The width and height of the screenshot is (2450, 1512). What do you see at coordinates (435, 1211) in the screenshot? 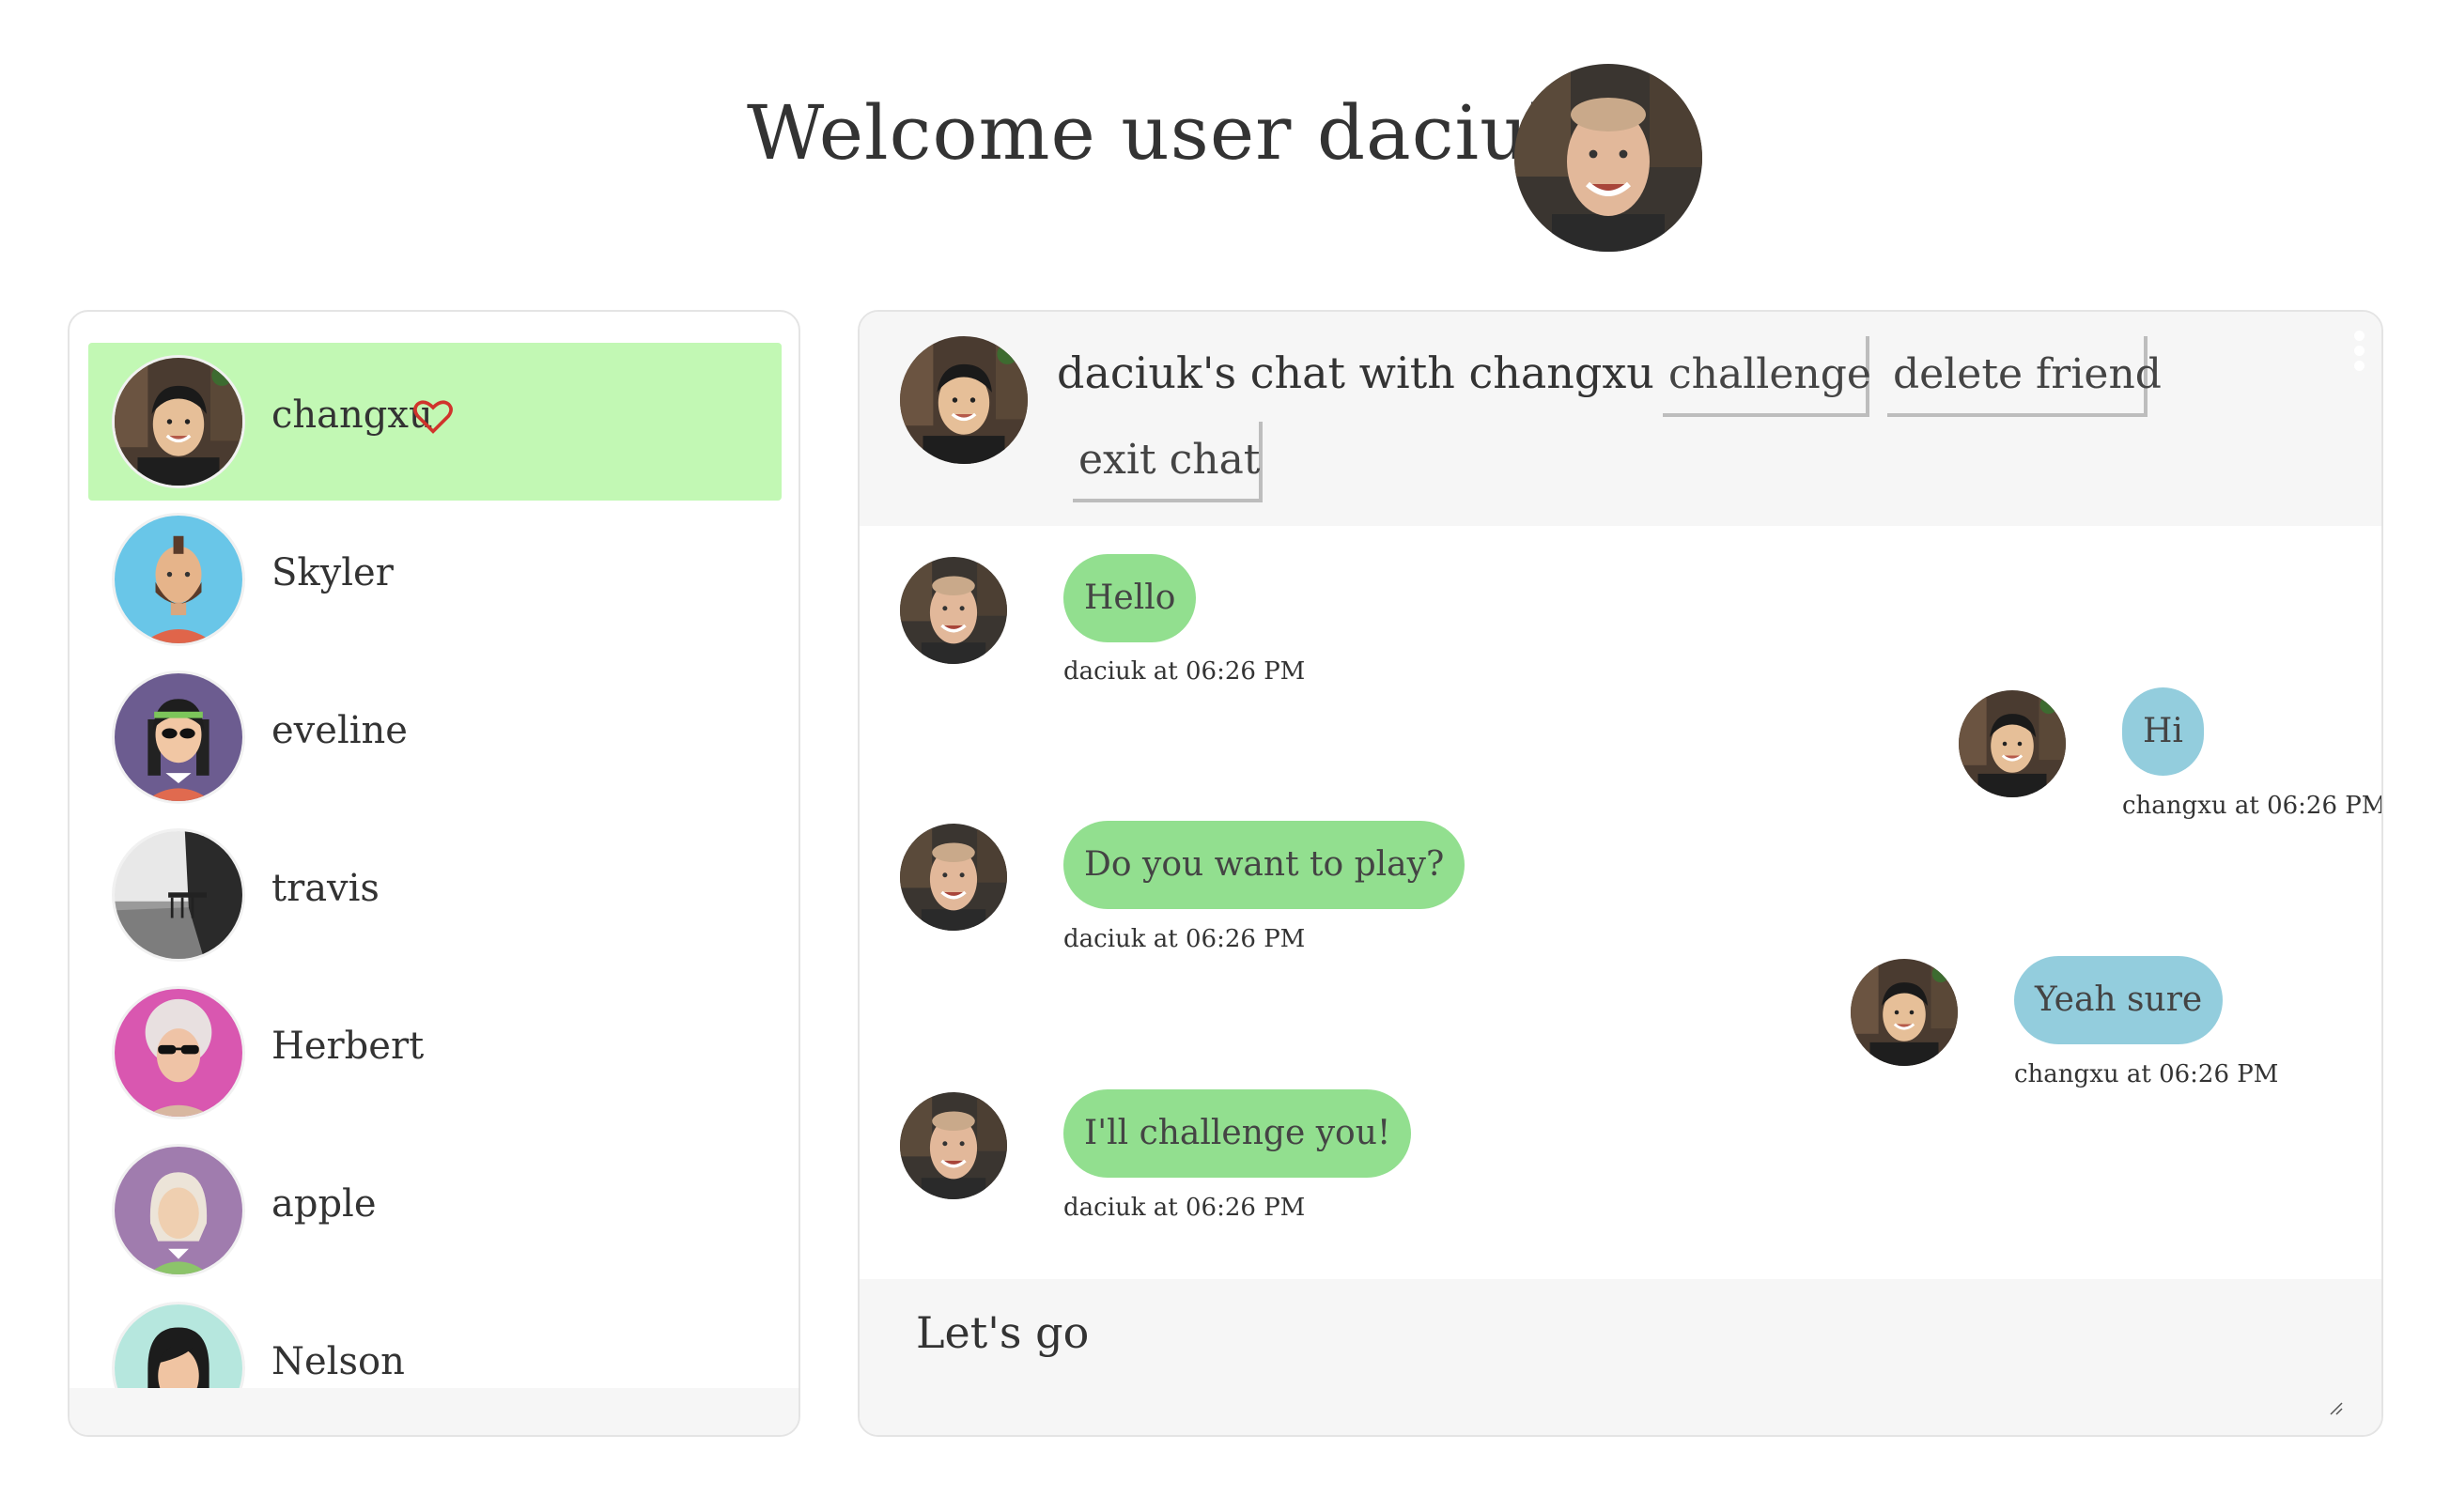
I see `friend-item: apple` at bounding box center [435, 1211].